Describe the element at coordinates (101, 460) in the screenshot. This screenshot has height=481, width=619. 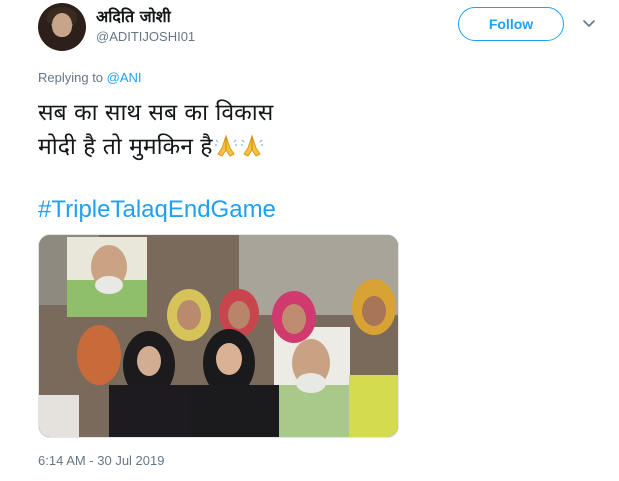
I see `tweet-timestamp: 6:14 AM - 30 Jul 2019` at that location.